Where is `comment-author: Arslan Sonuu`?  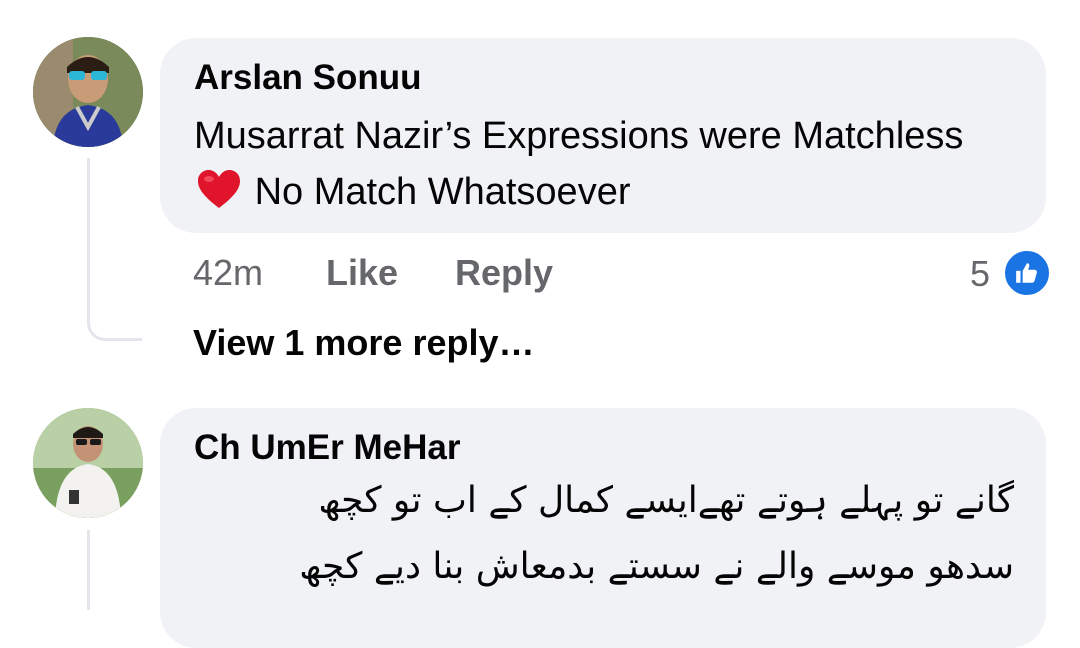 comment-author: Arslan Sonuu is located at coordinates (308, 78).